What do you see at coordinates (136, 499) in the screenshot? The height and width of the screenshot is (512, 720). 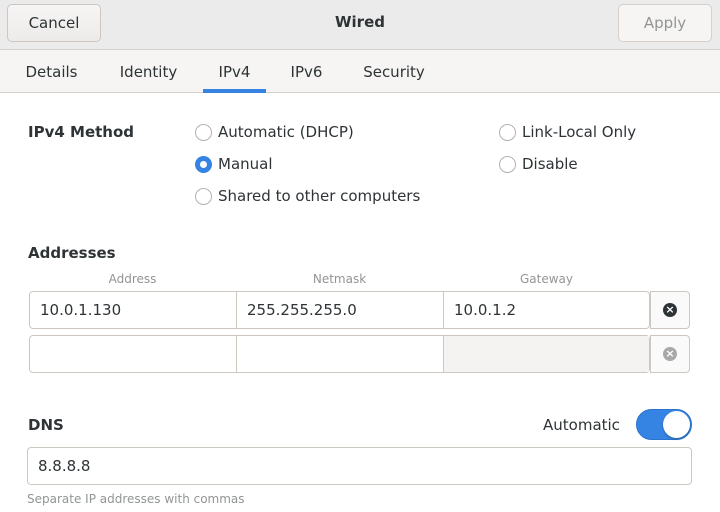 I see `dns-hint: Separate IP addresses with commas` at bounding box center [136, 499].